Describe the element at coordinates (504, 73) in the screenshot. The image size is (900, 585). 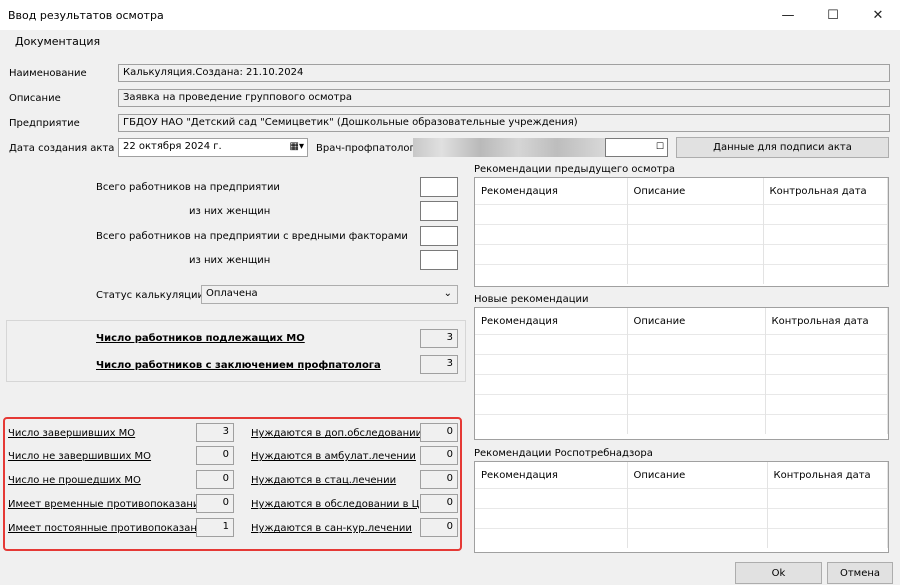
I see `name-field: Калькуляция.Создана: 21.10.2024` at that location.